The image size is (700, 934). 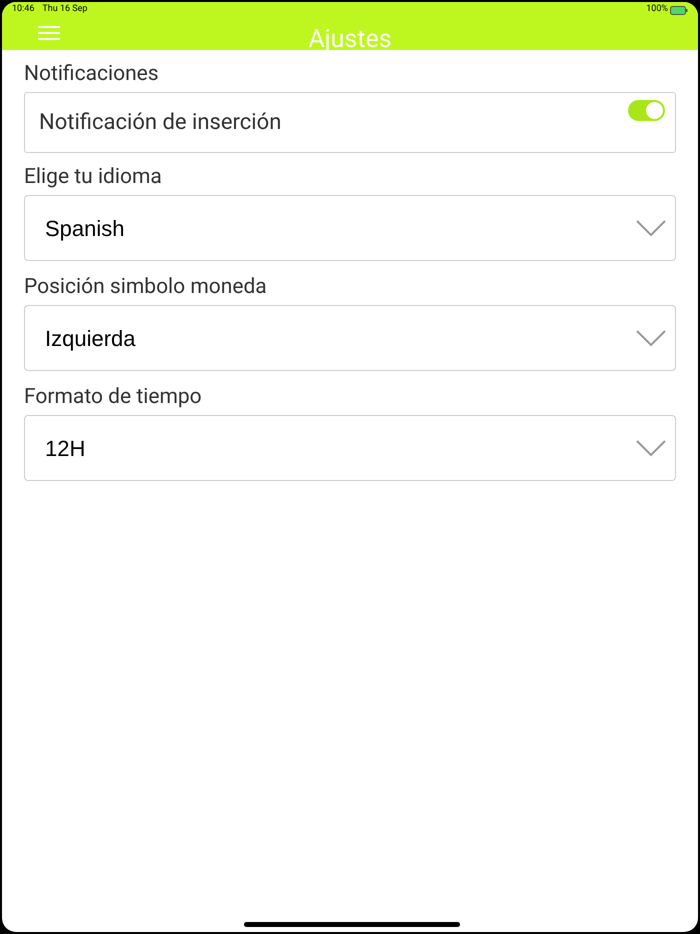 What do you see at coordinates (93, 178) in the screenshot?
I see `section-label: Elige tu idioma` at bounding box center [93, 178].